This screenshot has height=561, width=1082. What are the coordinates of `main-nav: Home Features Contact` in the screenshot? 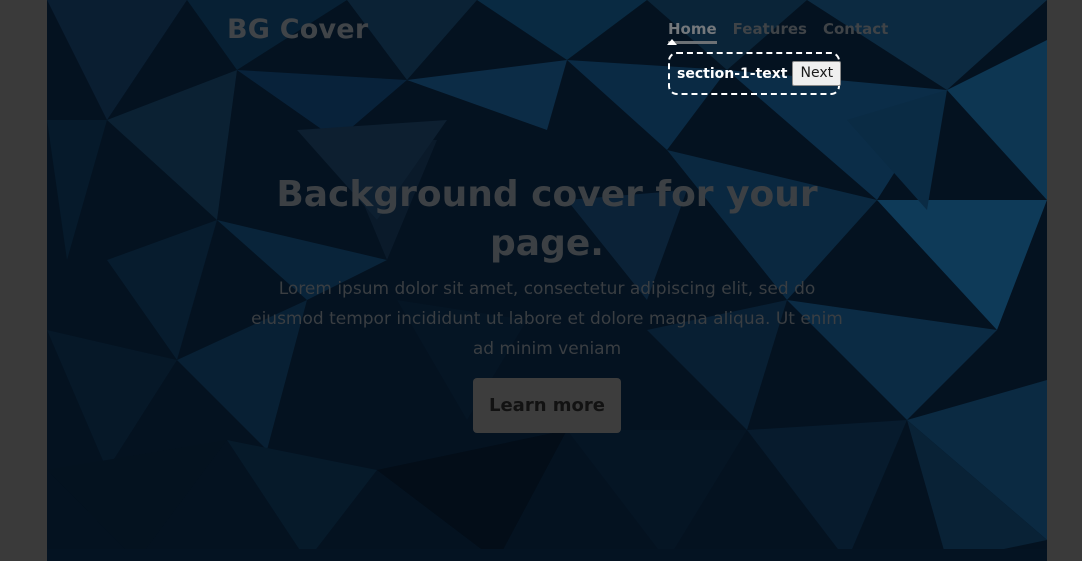 It's located at (778, 32).